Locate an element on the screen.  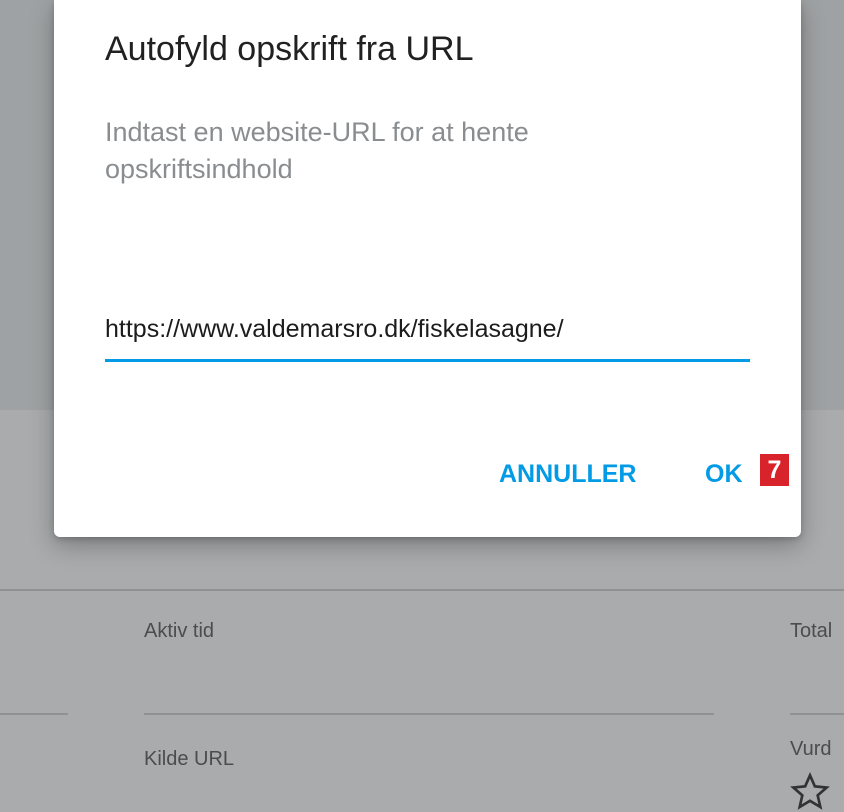
step-badge: 7 is located at coordinates (774, 470).